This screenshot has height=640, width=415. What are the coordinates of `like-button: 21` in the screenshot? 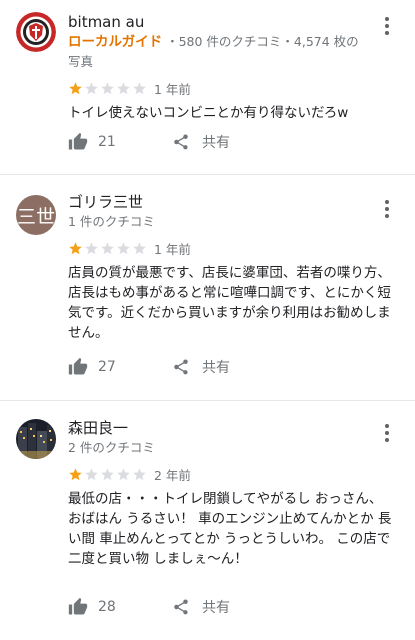 It's located at (120, 142).